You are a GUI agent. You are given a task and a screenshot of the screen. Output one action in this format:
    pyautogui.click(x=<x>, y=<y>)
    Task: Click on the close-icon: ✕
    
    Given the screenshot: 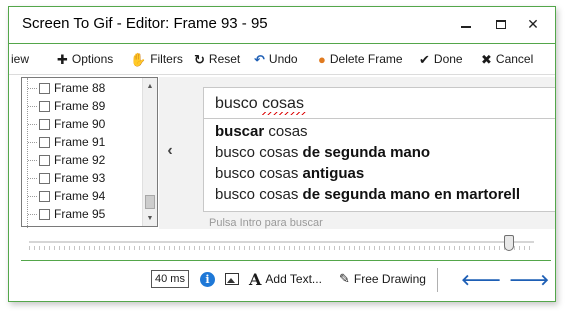 What is the action you would take?
    pyautogui.click(x=533, y=23)
    